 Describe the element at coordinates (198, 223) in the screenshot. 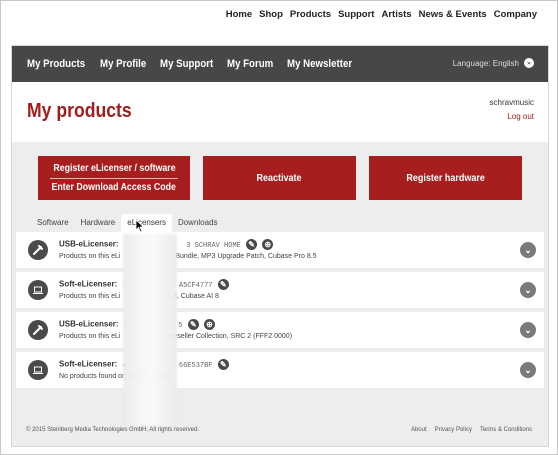

I see `tab-downloads: Downloads` at that location.